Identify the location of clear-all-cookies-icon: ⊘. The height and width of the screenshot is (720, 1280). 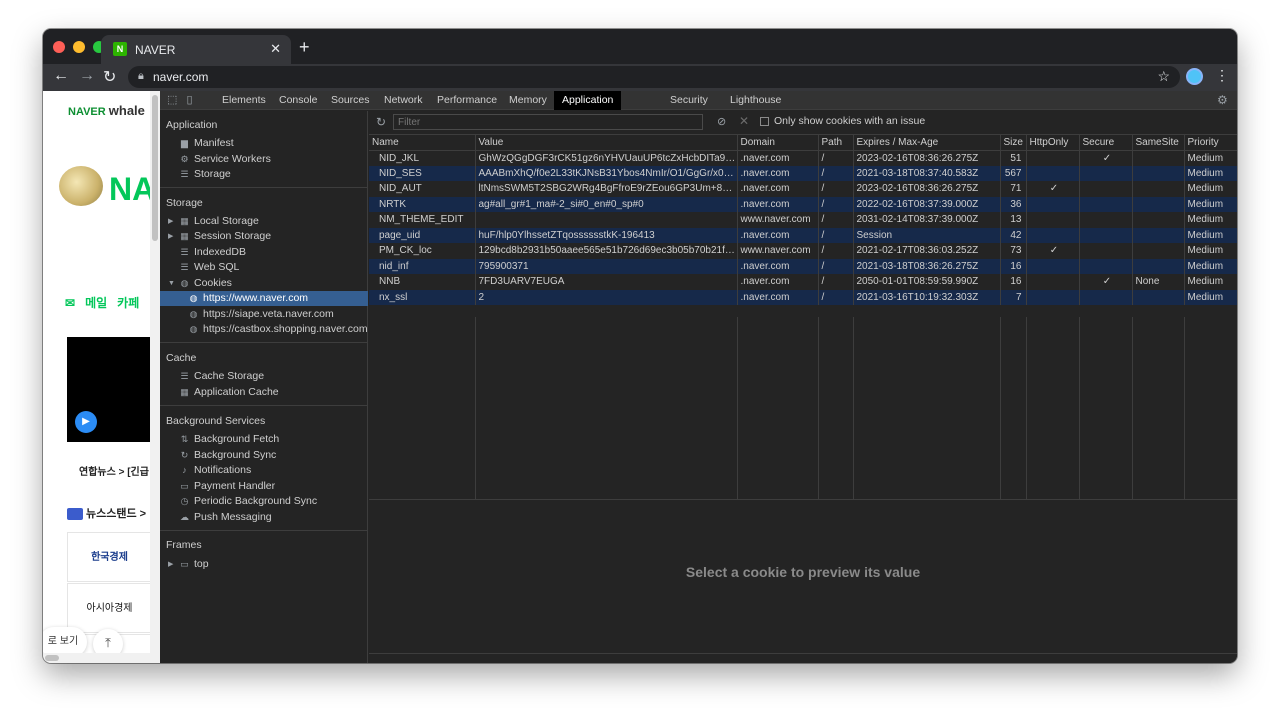
(721, 121).